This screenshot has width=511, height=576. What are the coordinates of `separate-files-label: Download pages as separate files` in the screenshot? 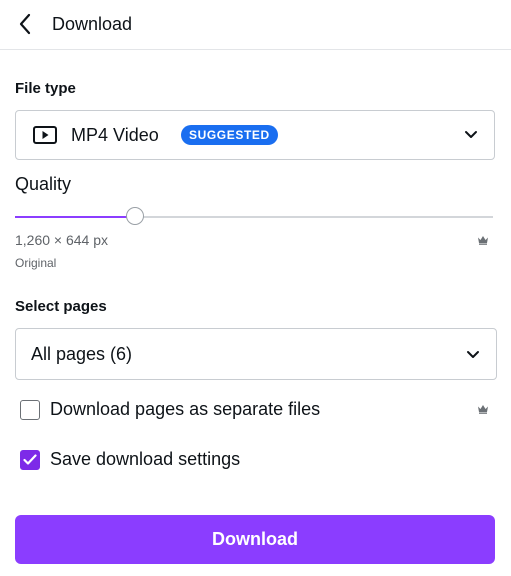 It's located at (185, 409).